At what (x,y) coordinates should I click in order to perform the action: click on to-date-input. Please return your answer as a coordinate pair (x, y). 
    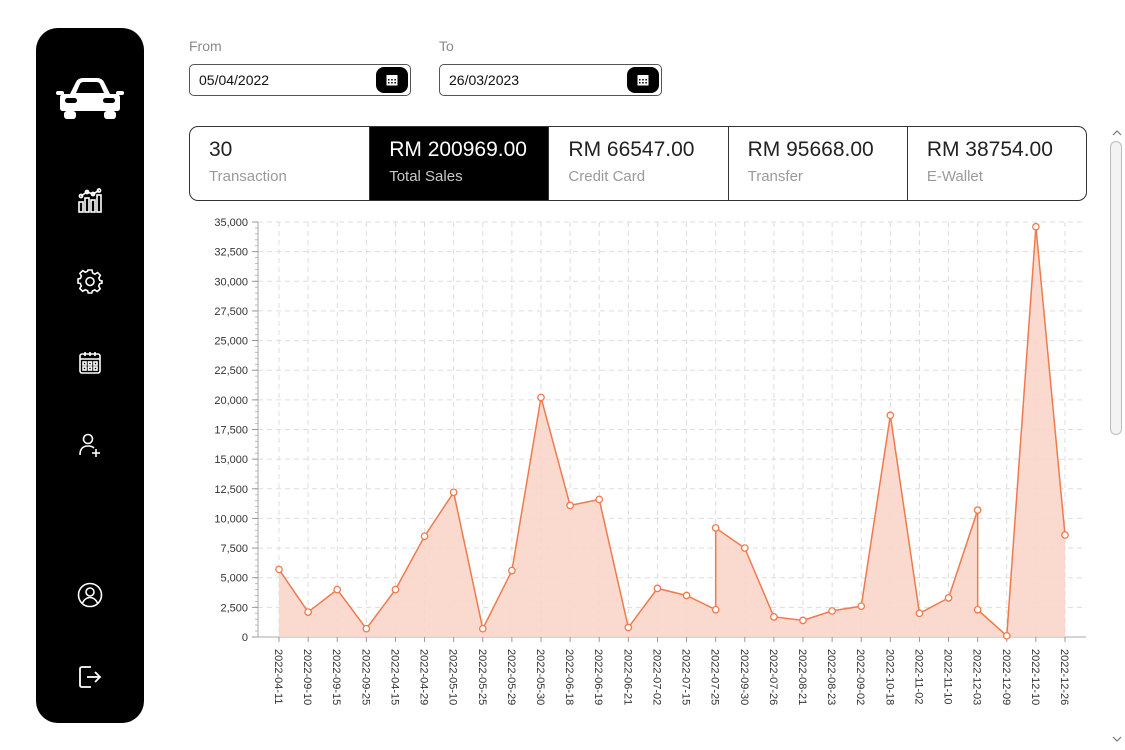
    Looking at the image, I should click on (534, 80).